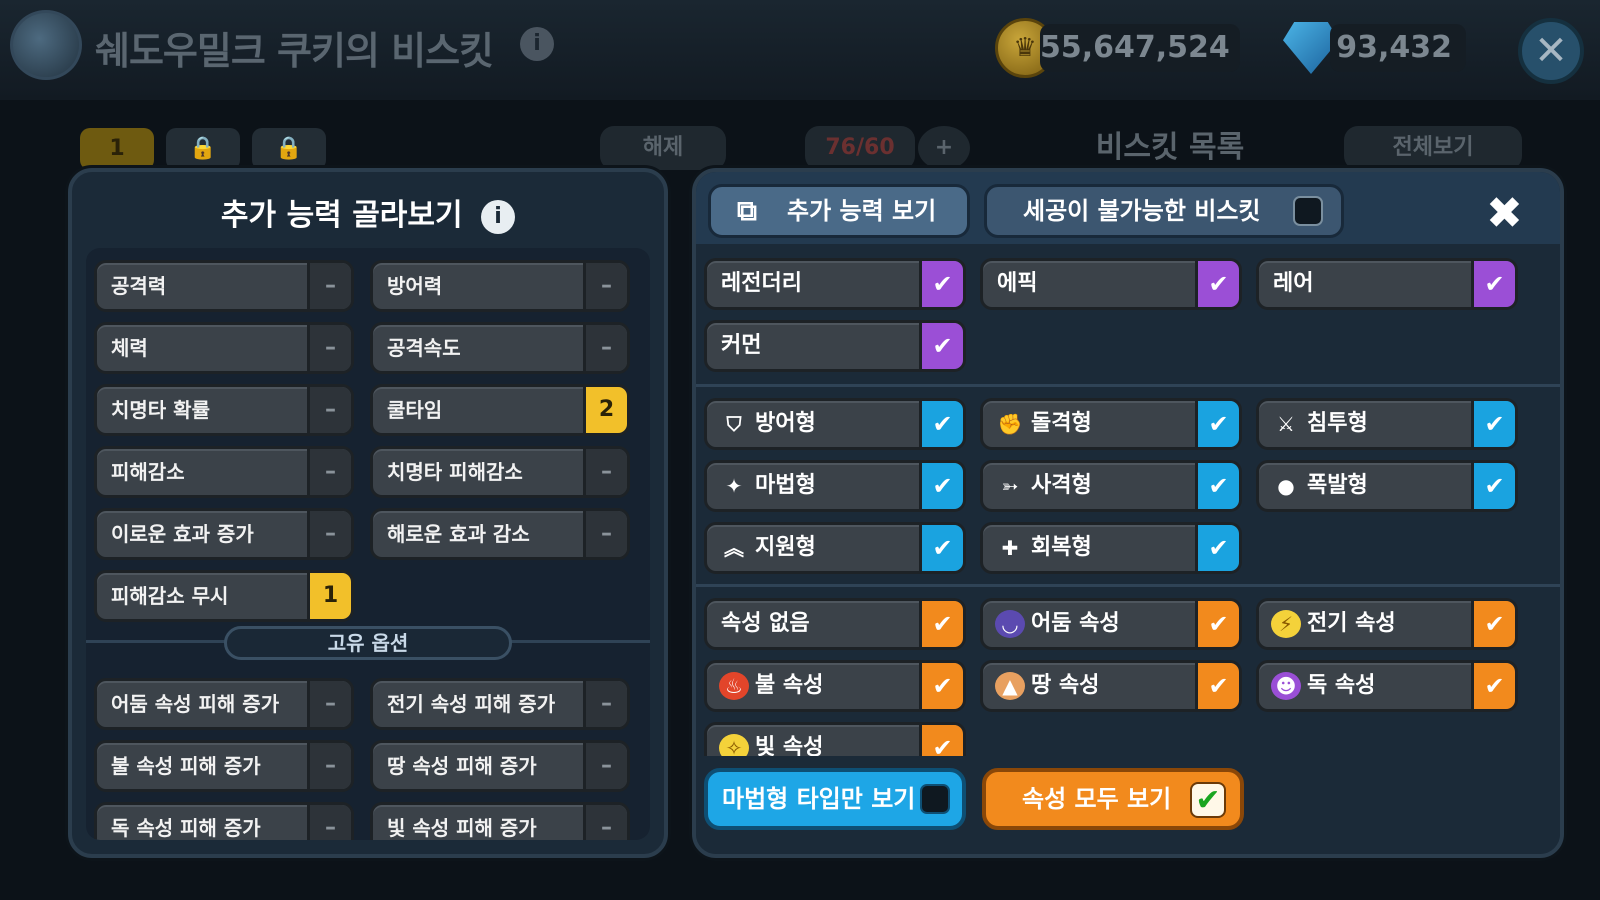 This screenshot has width=1600, height=900. Describe the element at coordinates (139, 286) in the screenshot. I see `option-label: 공격력` at that location.